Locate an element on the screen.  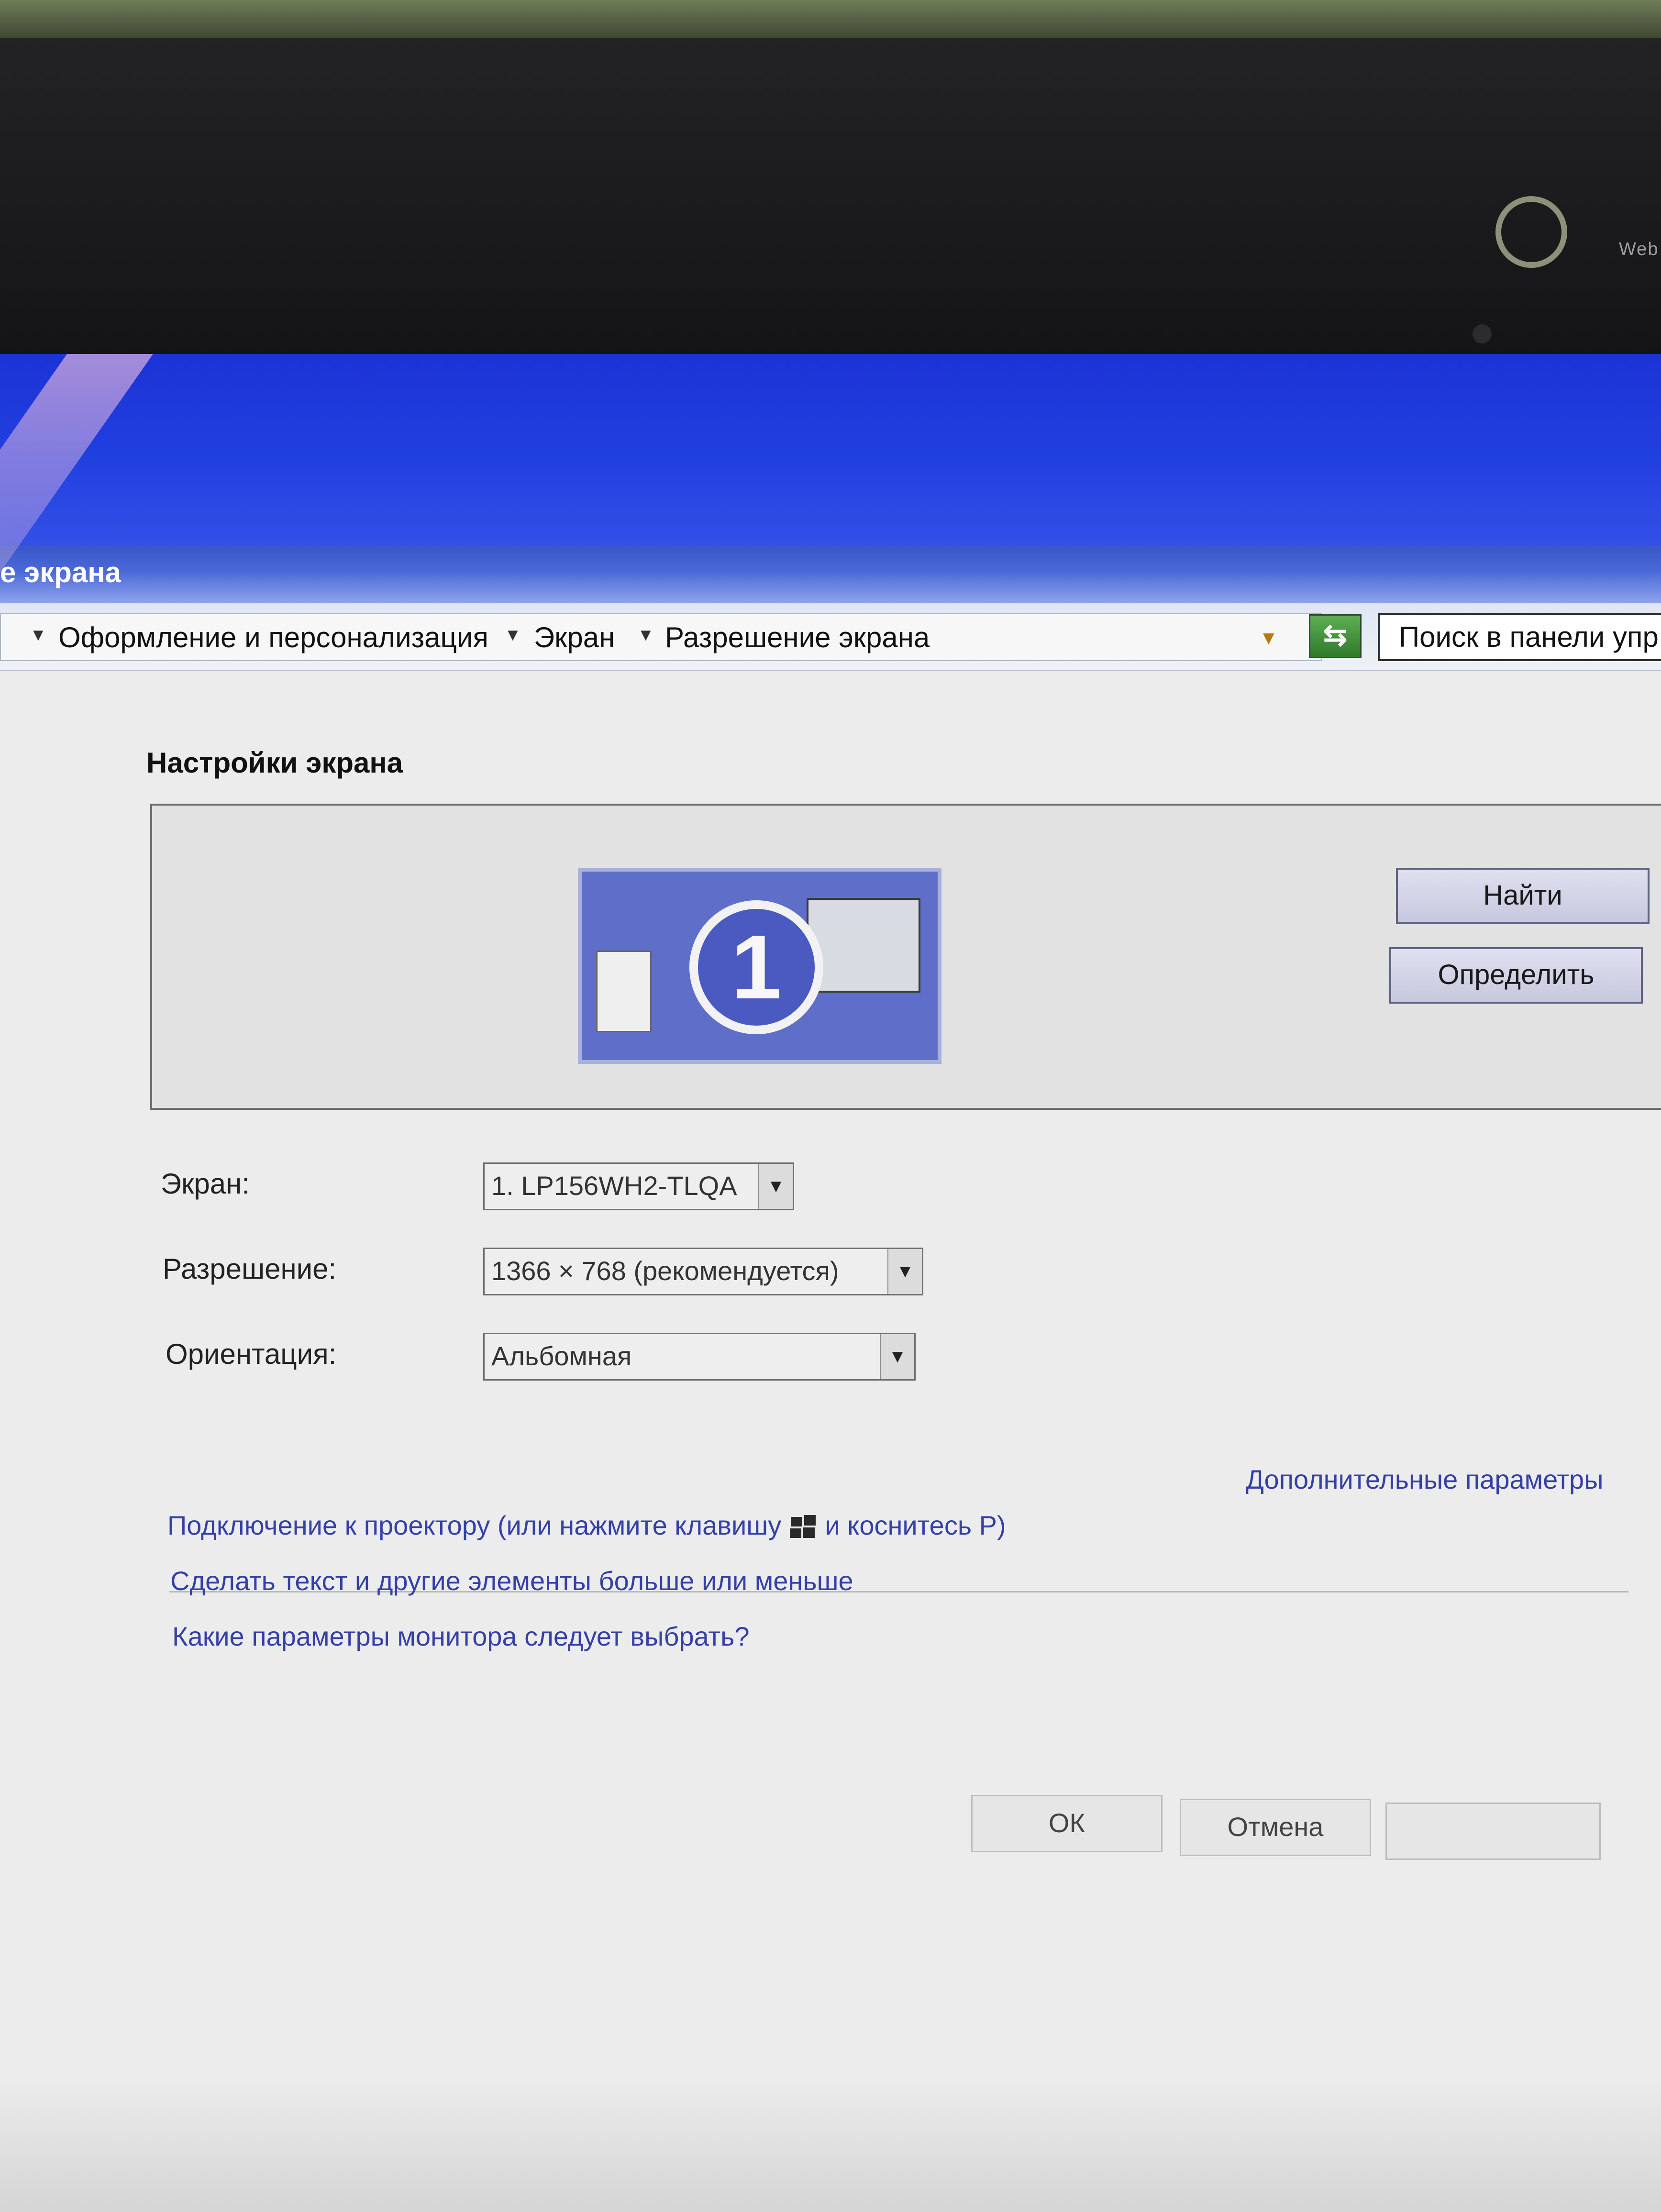
cancel-button: Отмена is located at coordinates (1276, 1827).